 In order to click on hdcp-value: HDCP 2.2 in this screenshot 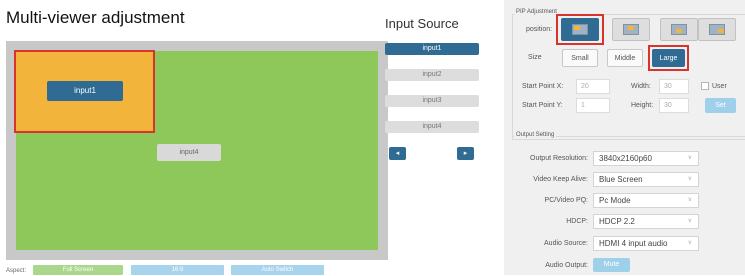, I will do `click(617, 221)`.